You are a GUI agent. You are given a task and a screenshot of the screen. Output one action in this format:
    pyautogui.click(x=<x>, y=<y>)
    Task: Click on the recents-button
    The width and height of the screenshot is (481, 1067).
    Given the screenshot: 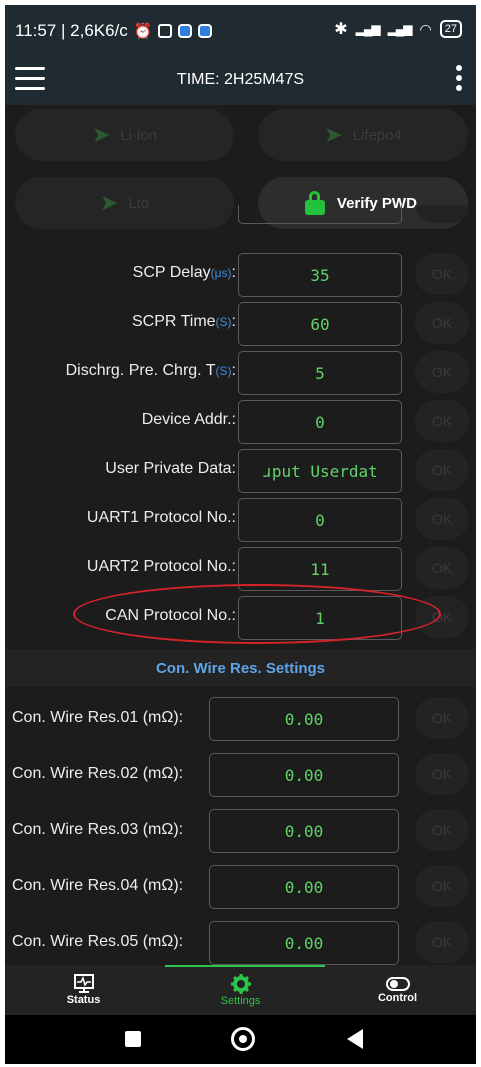 What is the action you would take?
    pyautogui.click(x=133, y=1039)
    